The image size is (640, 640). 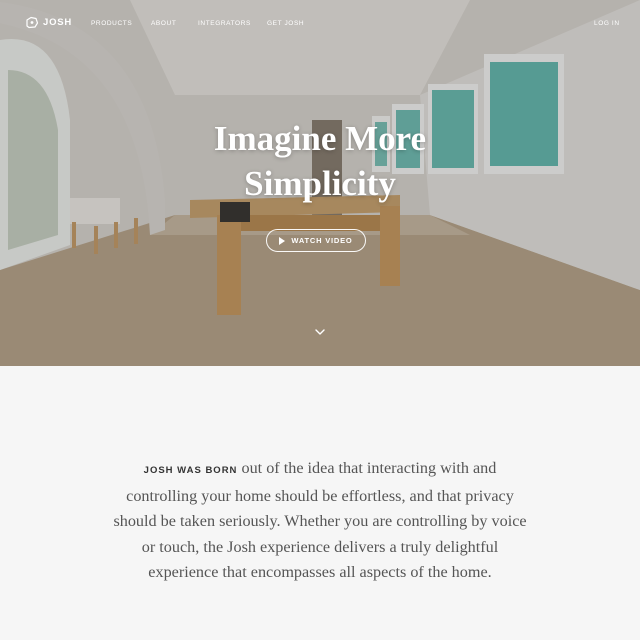 I want to click on hero-headline: Imagine More Simplicity, so click(x=320, y=161).